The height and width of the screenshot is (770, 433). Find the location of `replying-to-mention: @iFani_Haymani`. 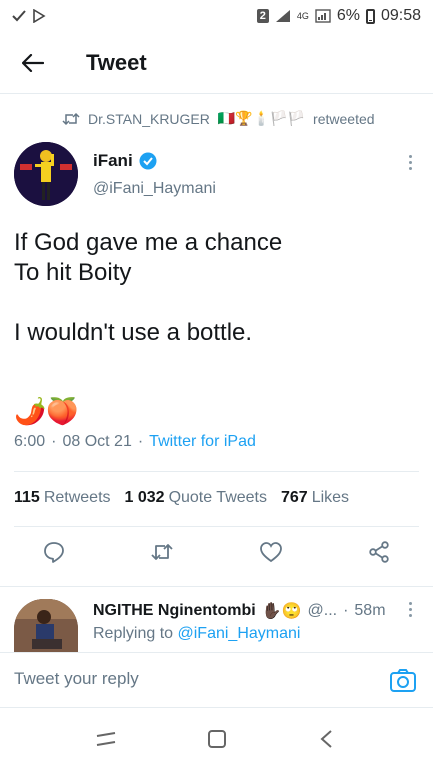

replying-to-mention: @iFani_Haymani is located at coordinates (239, 633).